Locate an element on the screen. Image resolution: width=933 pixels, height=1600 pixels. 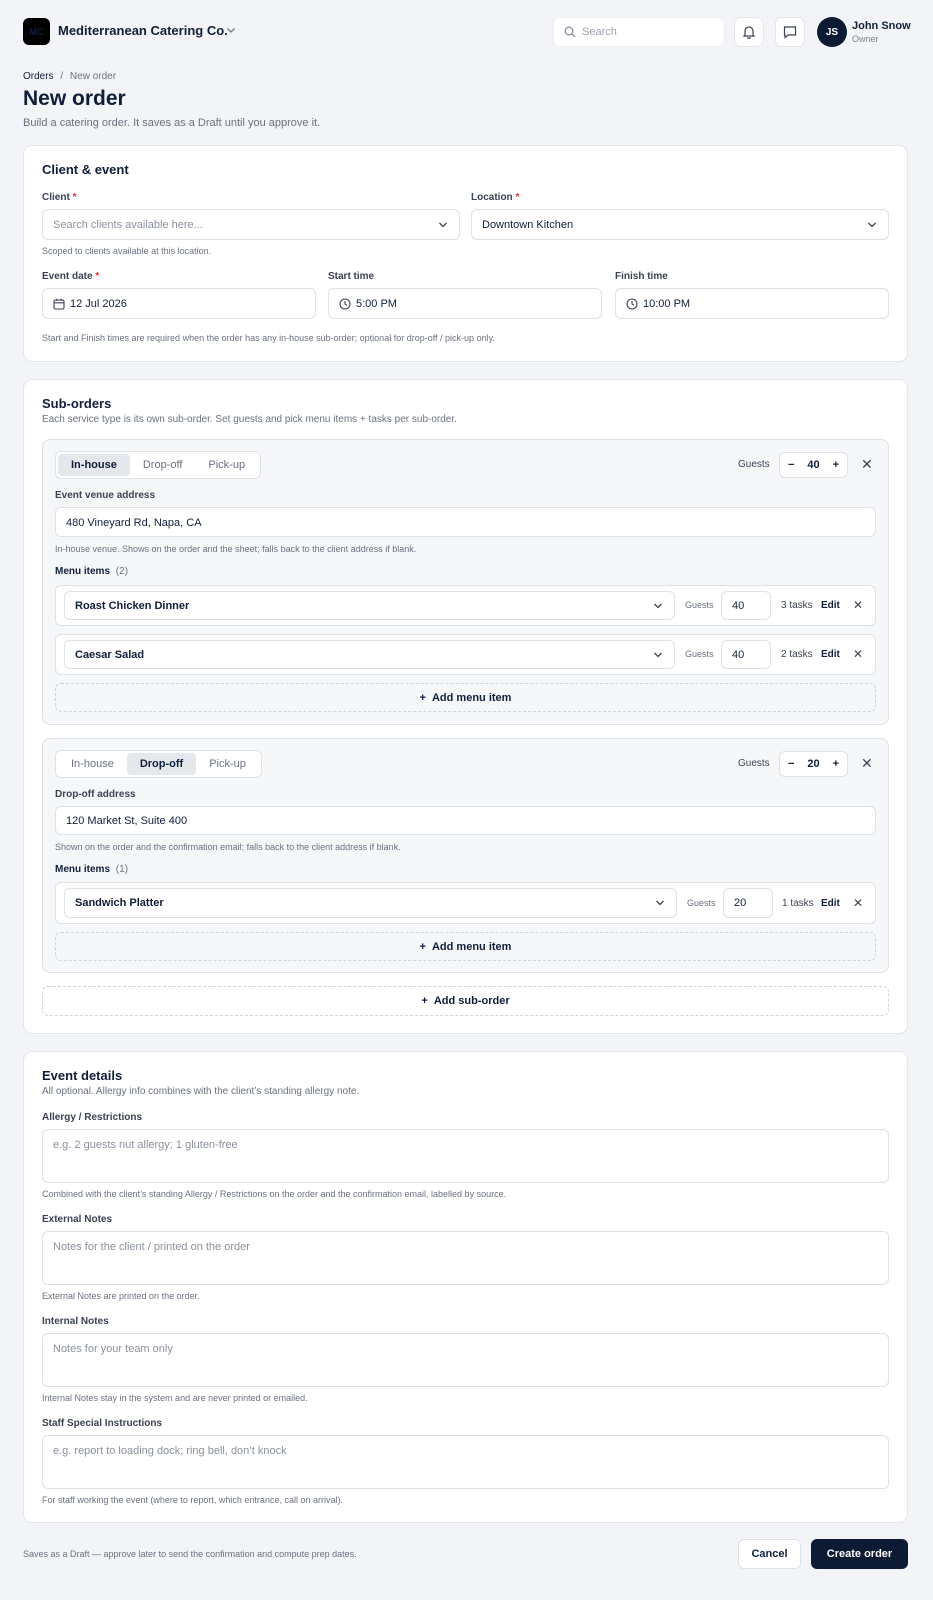
dropoff-address-input: 120 Market St, Suite 400 is located at coordinates (465, 820).